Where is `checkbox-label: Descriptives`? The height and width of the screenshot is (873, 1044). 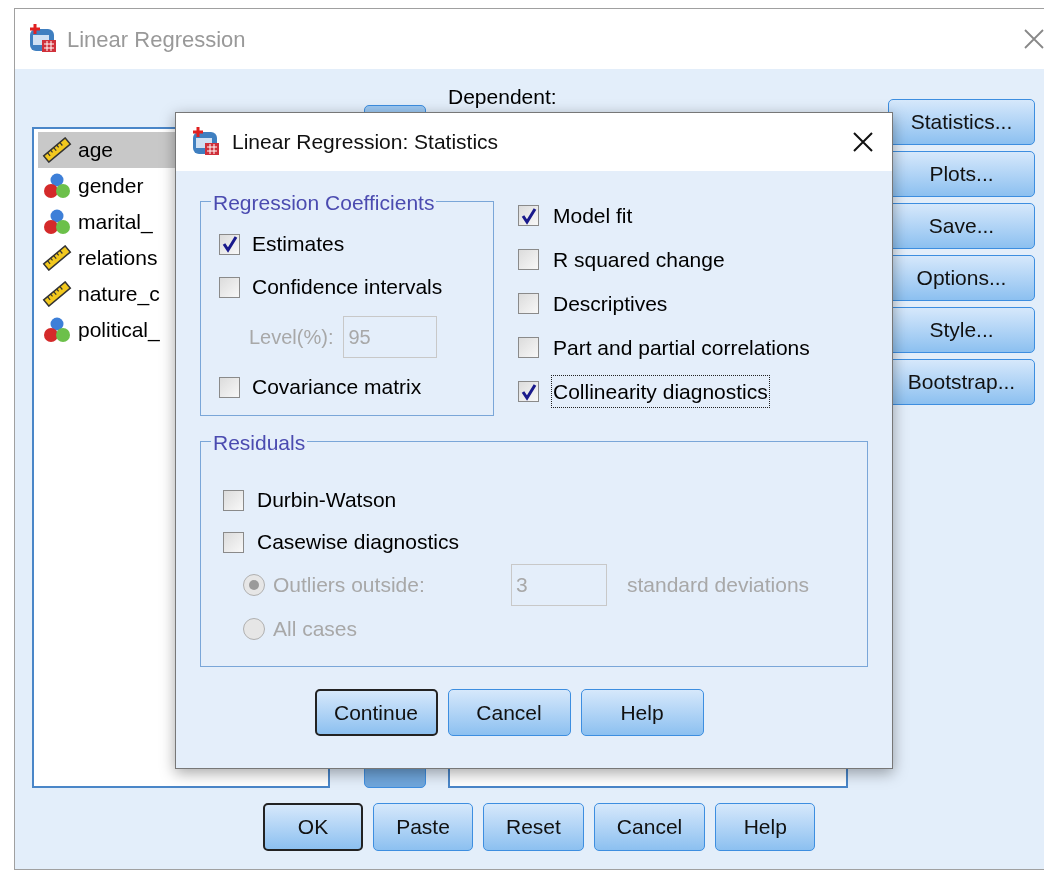
checkbox-label: Descriptives is located at coordinates (610, 303).